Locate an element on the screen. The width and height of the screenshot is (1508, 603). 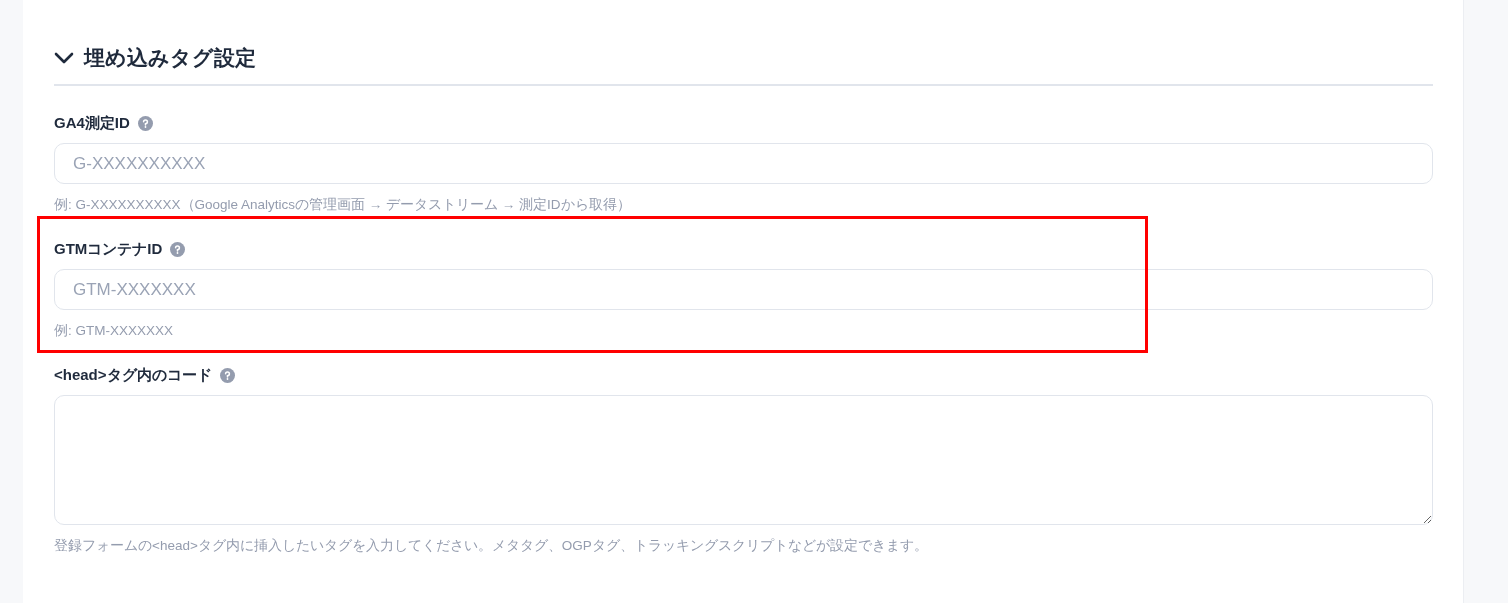
input-field: G-XXXXXXXXXX is located at coordinates (743, 163).